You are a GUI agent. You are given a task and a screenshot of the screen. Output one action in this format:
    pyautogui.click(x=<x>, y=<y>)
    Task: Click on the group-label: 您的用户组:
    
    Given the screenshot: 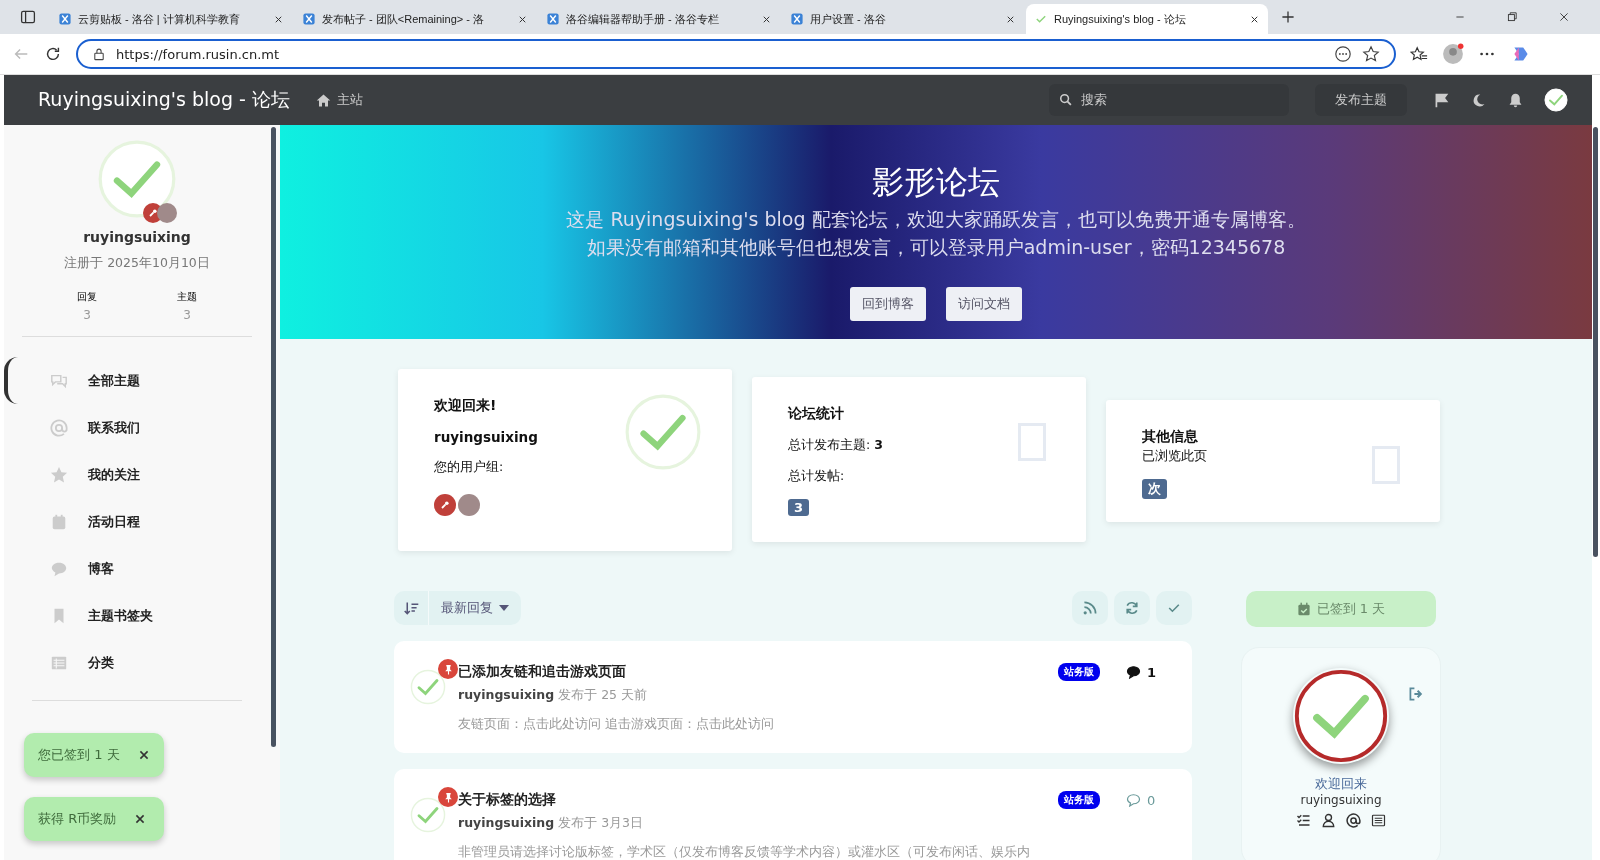 What is the action you would take?
    pyautogui.click(x=469, y=467)
    